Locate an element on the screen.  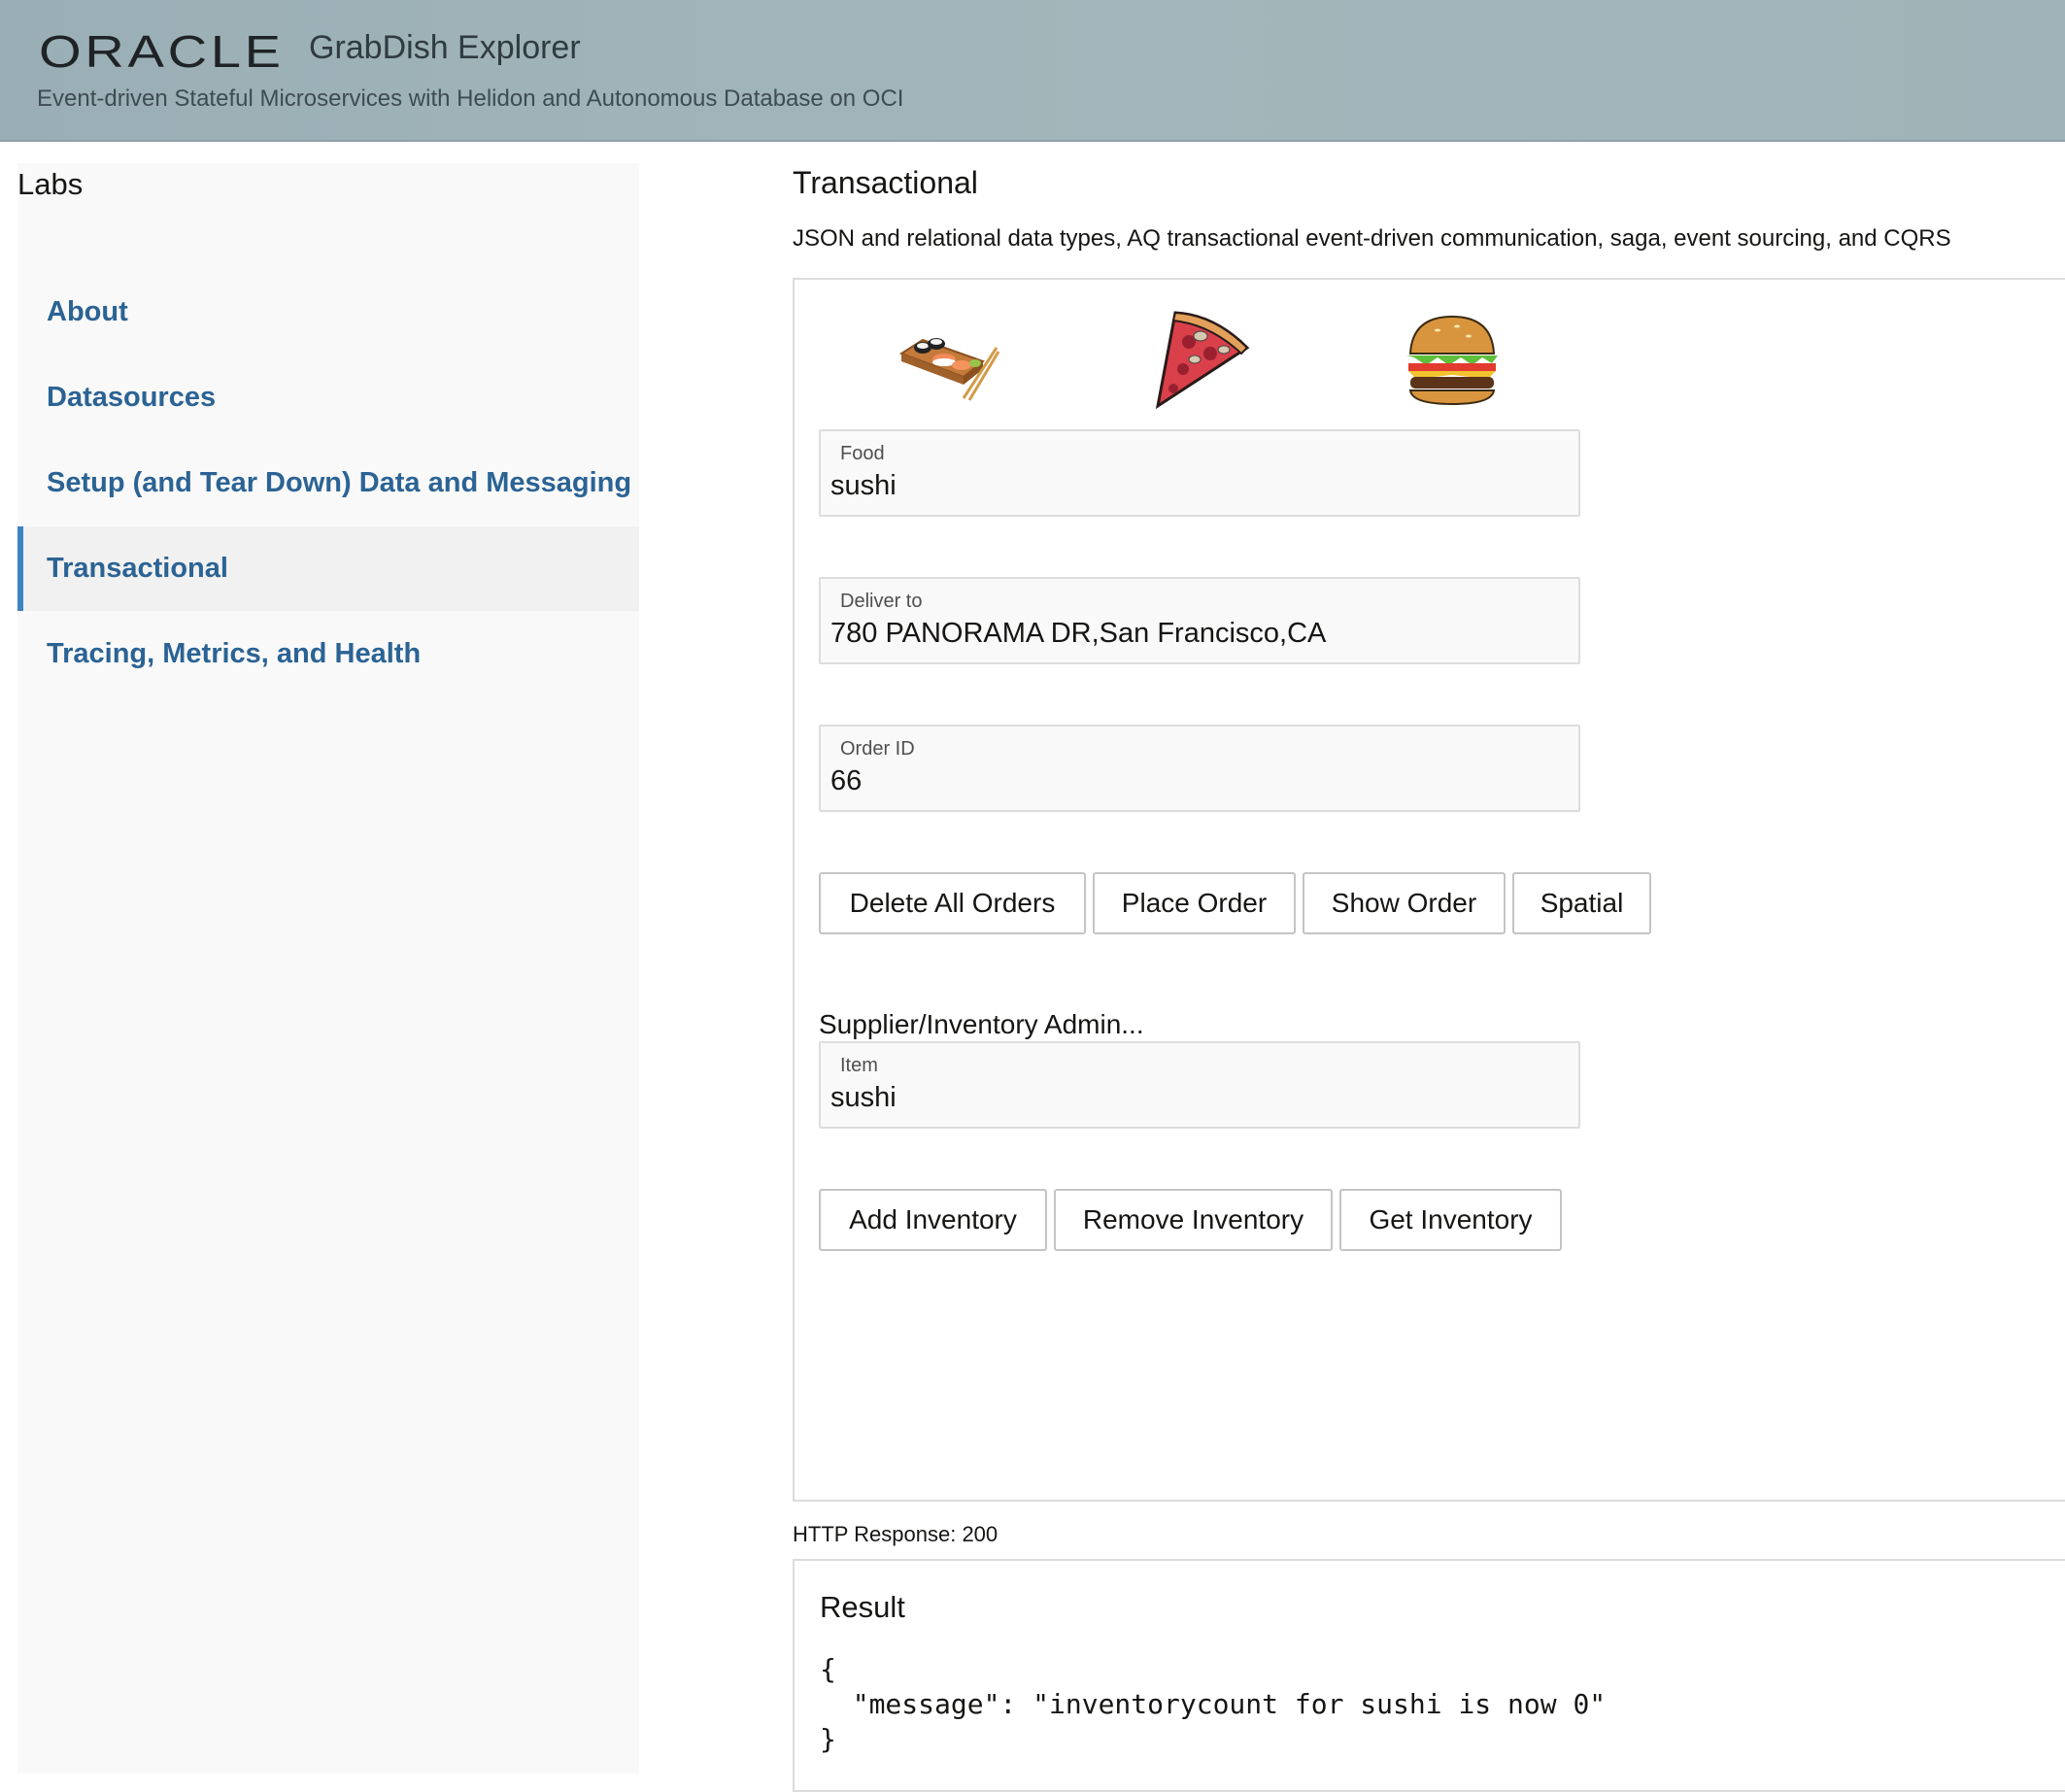
order-id-input is located at coordinates (1199, 781).